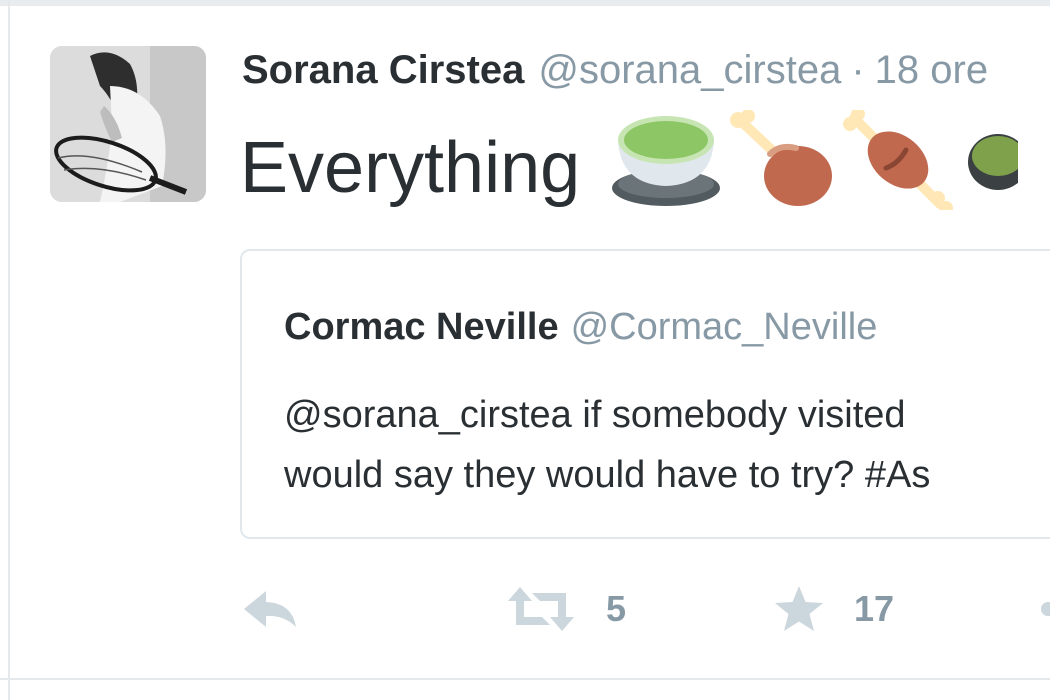  I want to click on retweet-button: 5, so click(566, 609).